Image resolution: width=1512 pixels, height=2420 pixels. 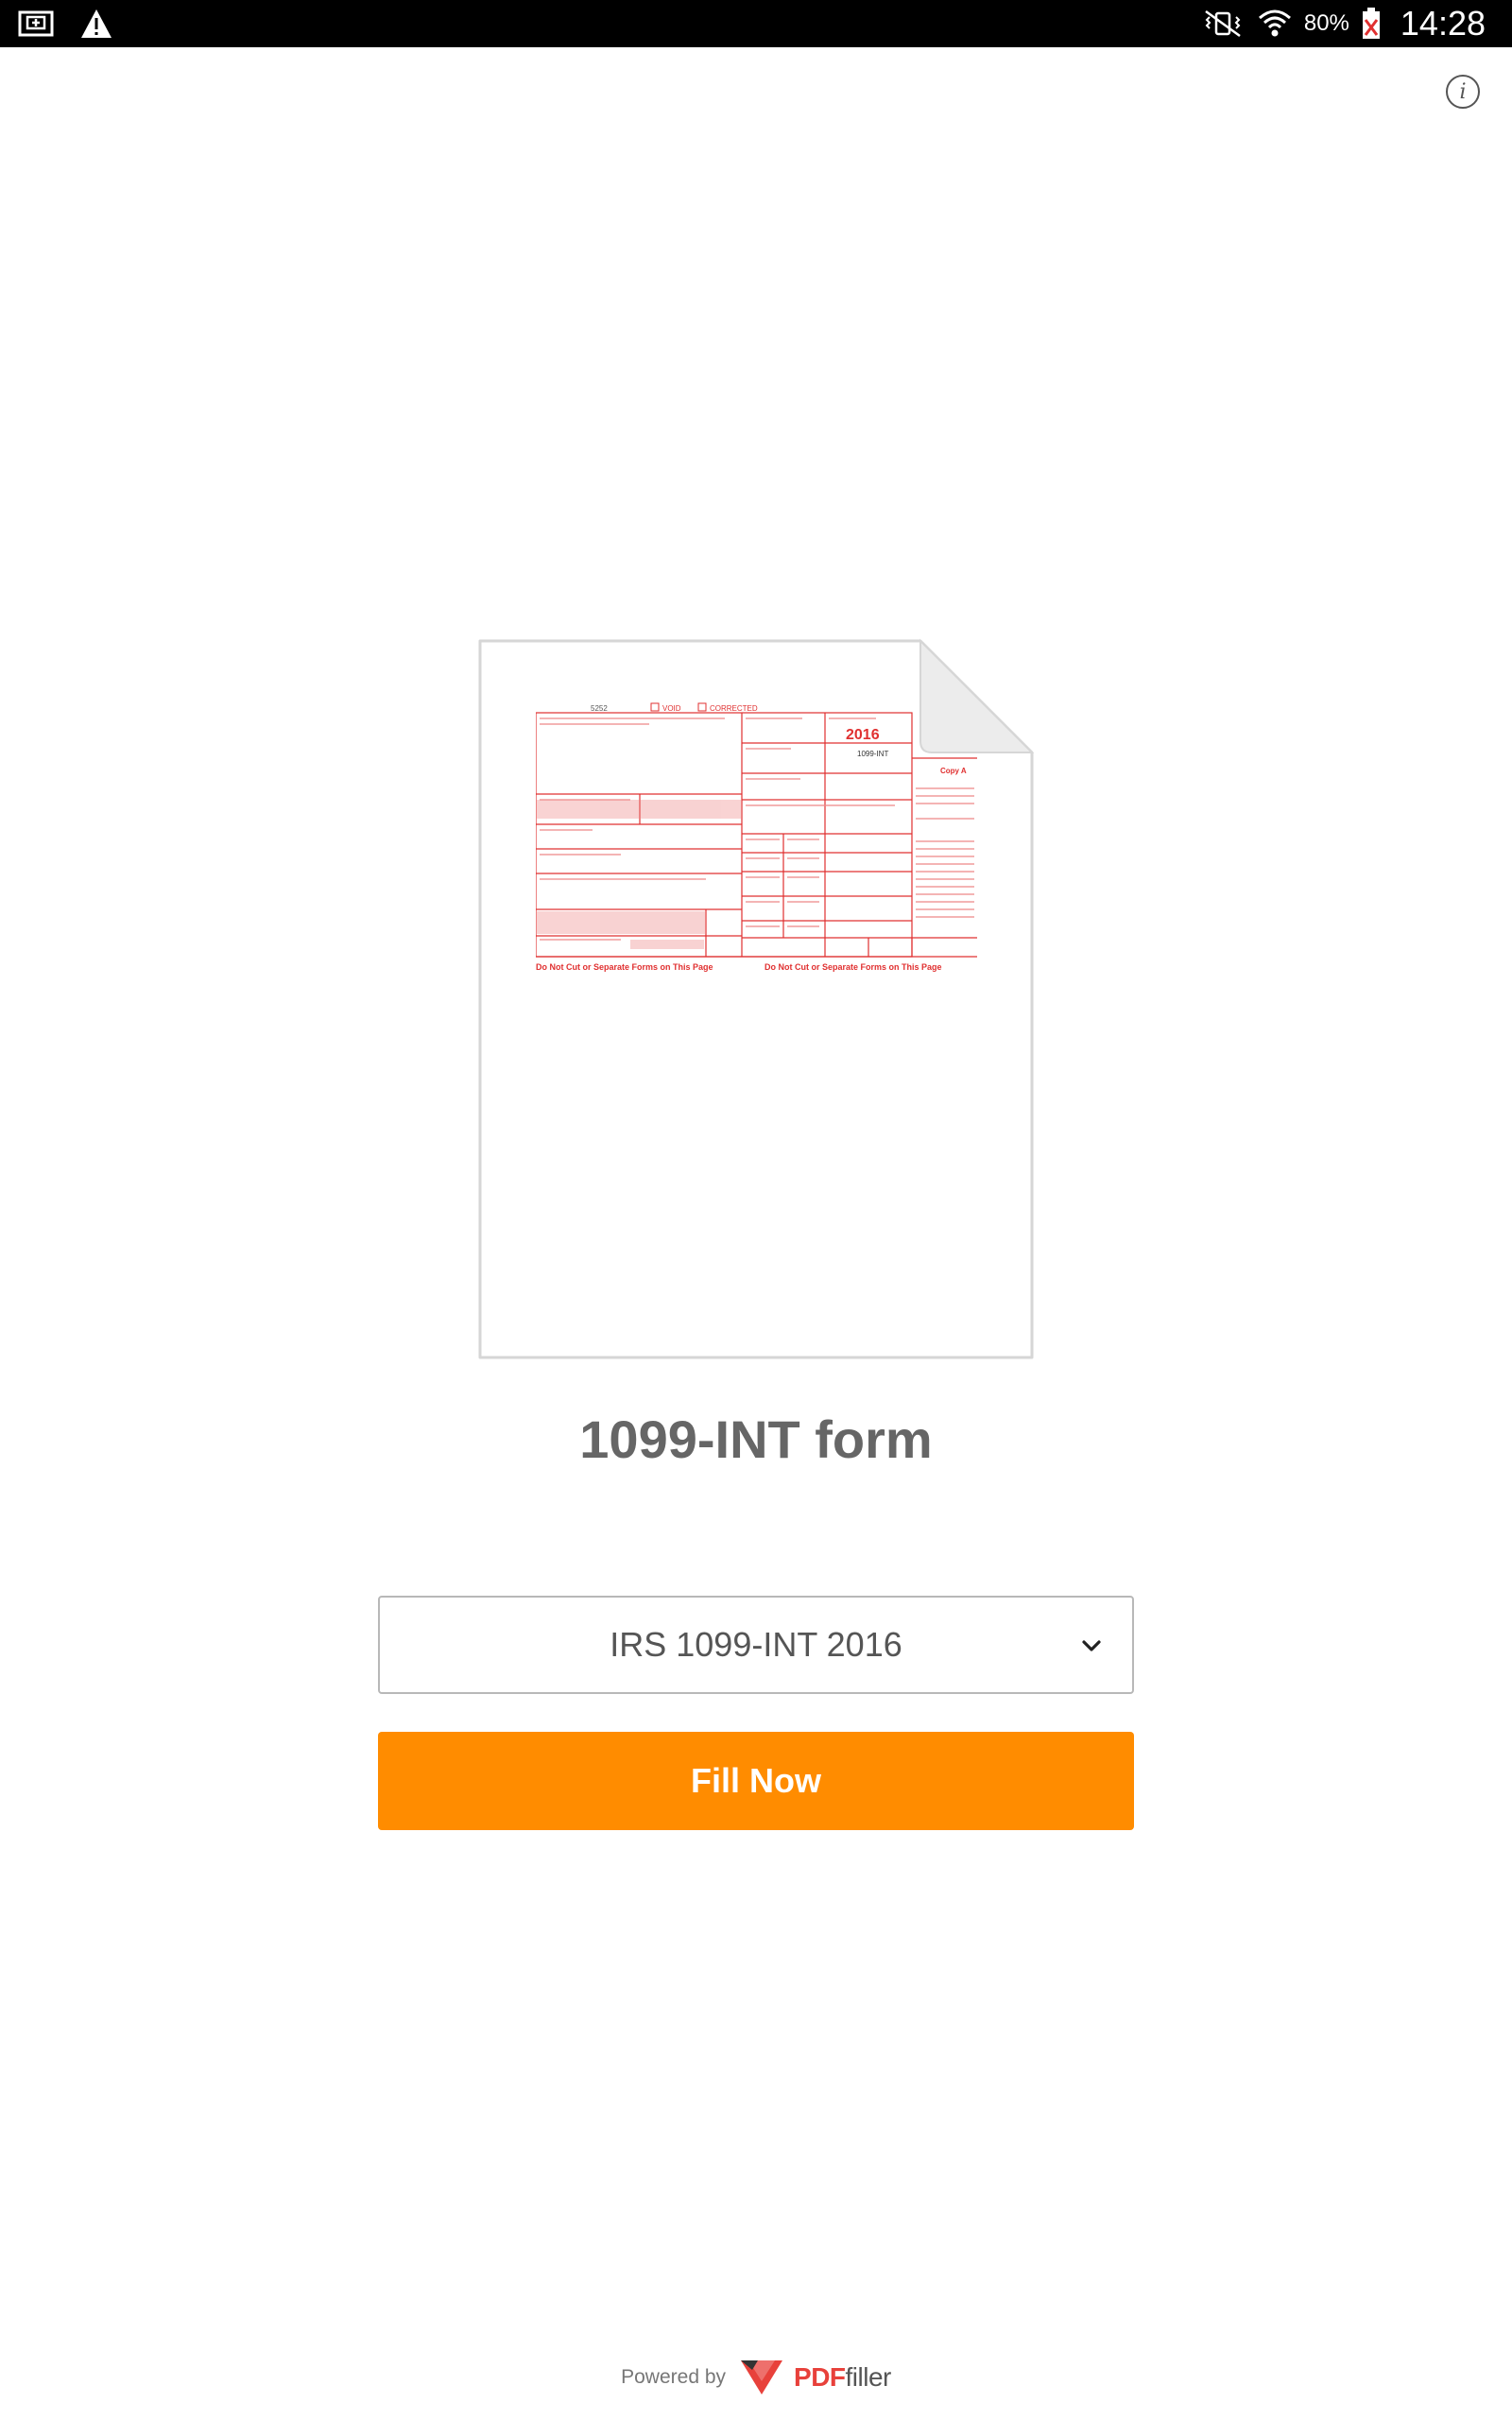 I want to click on battery-icon, so click(x=1371, y=24).